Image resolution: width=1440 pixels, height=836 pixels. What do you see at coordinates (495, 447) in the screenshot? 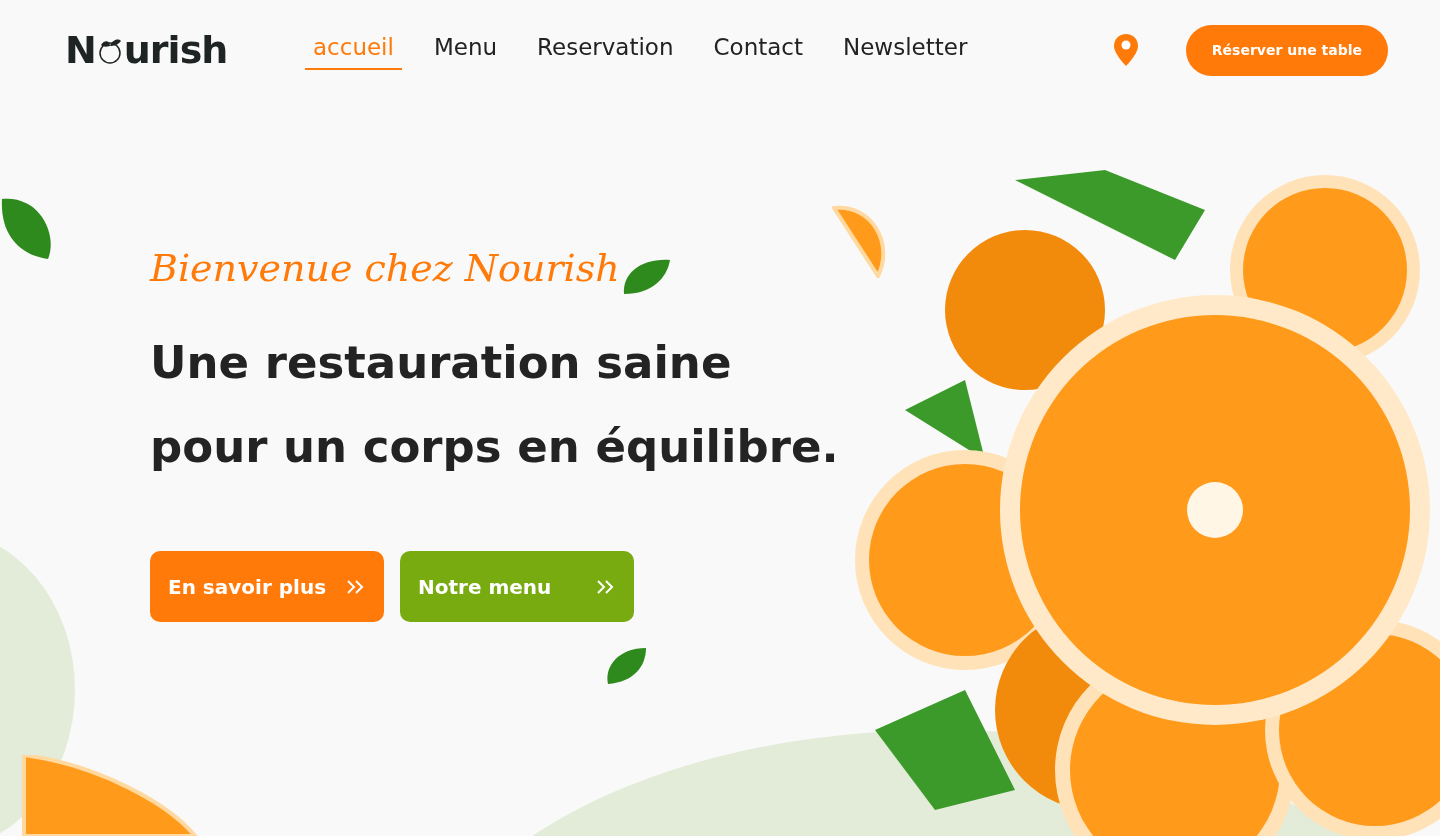
I see `headline-text: pour un corps en équilibre.` at bounding box center [495, 447].